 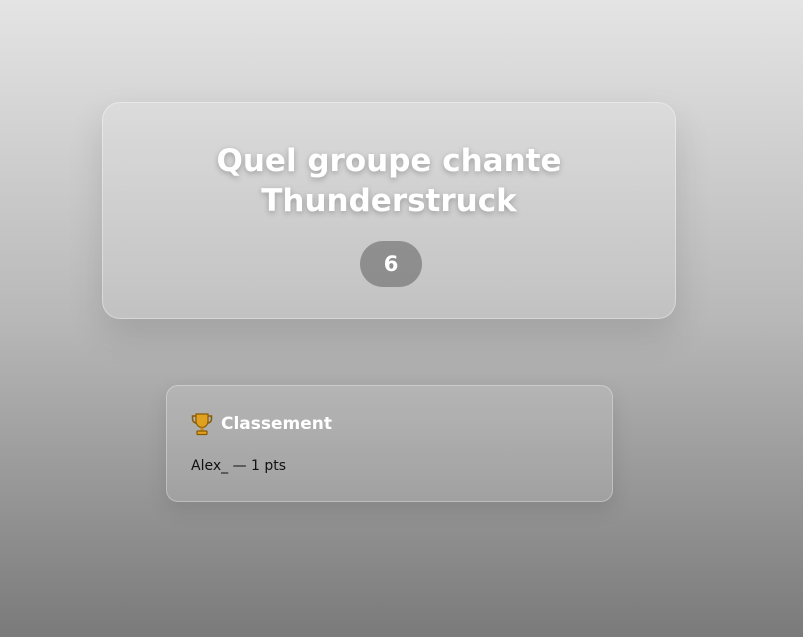 I want to click on leaderboard-list: Alex_ — 1 pts, so click(x=238, y=466).